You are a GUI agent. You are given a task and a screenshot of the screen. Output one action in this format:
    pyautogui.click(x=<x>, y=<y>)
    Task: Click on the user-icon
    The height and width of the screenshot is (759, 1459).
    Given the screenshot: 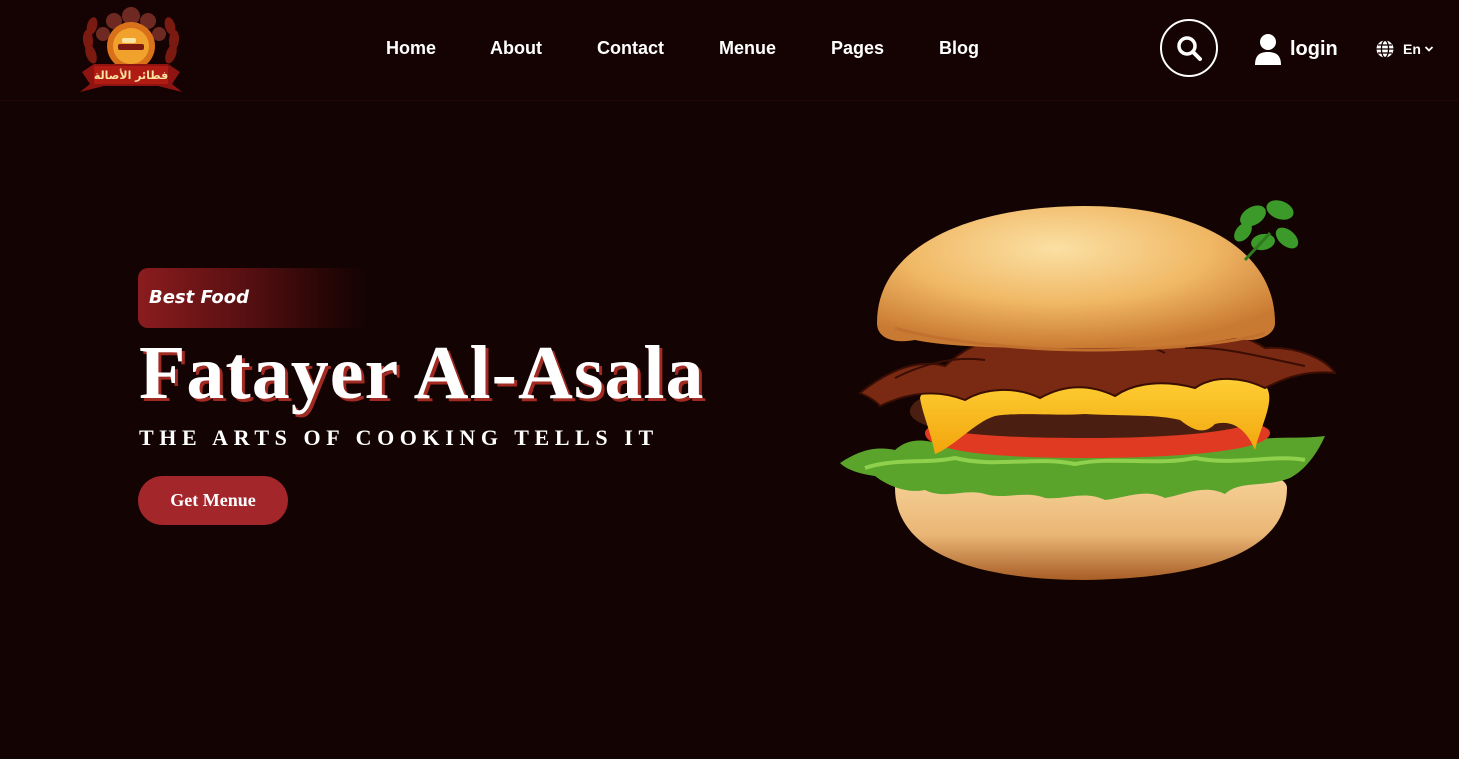 What is the action you would take?
    pyautogui.click(x=1268, y=49)
    